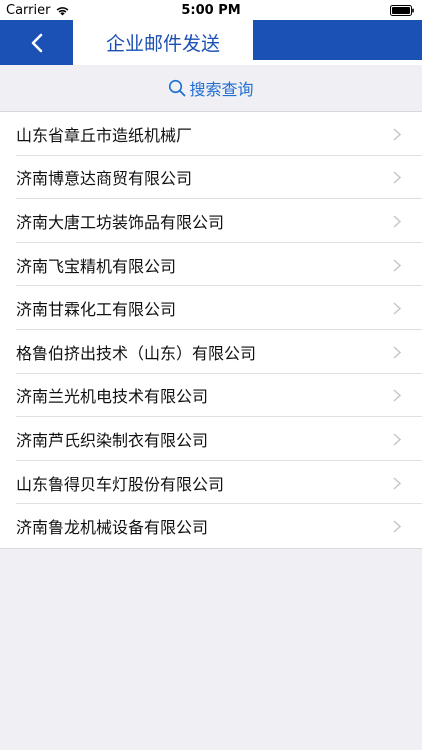 This screenshot has width=422, height=750. What do you see at coordinates (96, 310) in the screenshot?
I see `company-name: 济南甘霖化工有限公司` at bounding box center [96, 310].